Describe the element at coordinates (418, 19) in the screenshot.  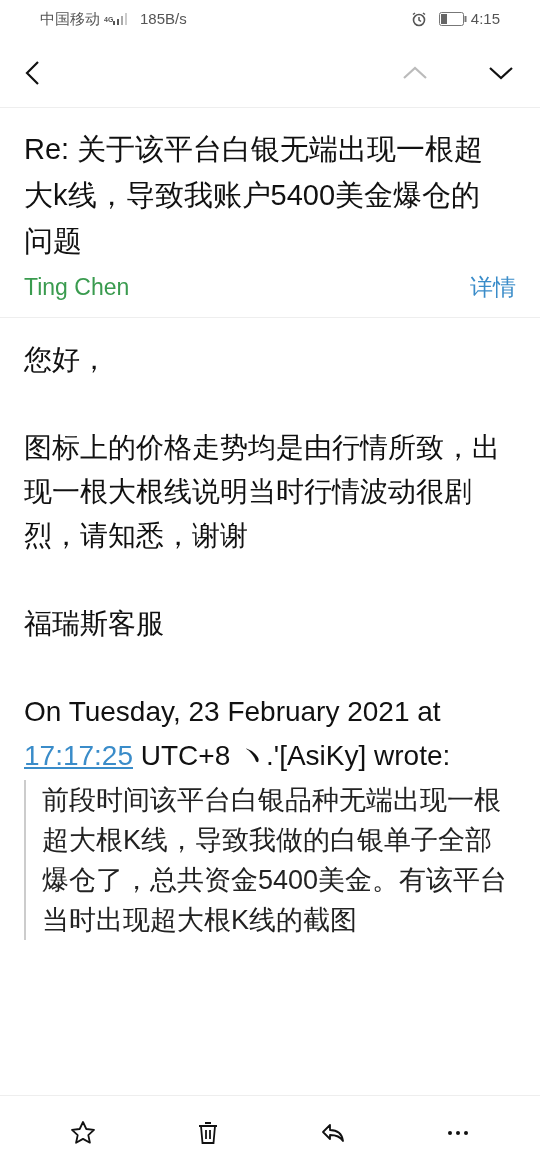
I see `alarm-icon` at that location.